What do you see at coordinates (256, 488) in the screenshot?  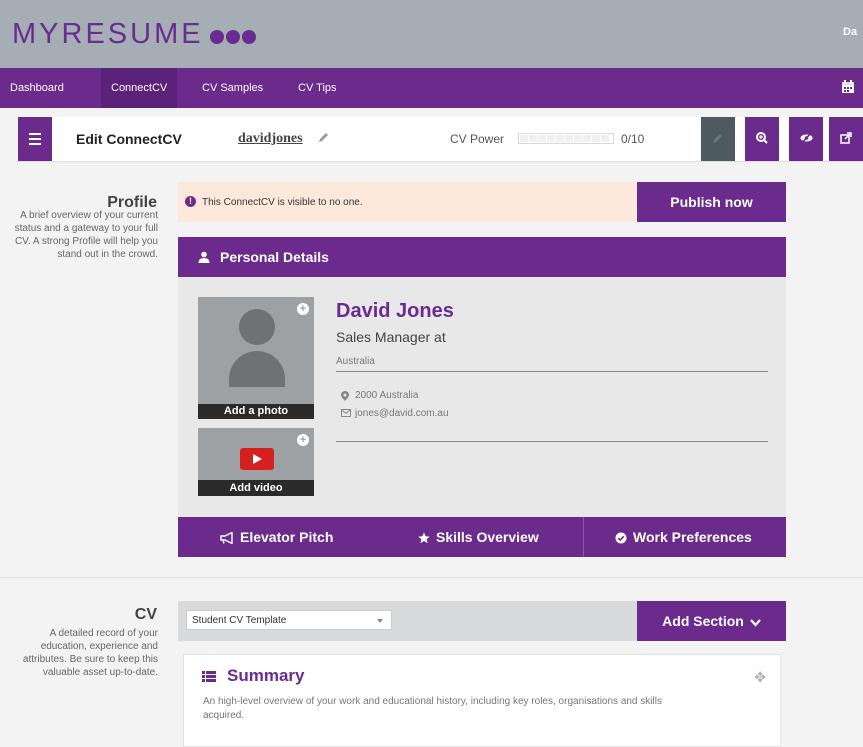 I see `add-video-label: Add video` at bounding box center [256, 488].